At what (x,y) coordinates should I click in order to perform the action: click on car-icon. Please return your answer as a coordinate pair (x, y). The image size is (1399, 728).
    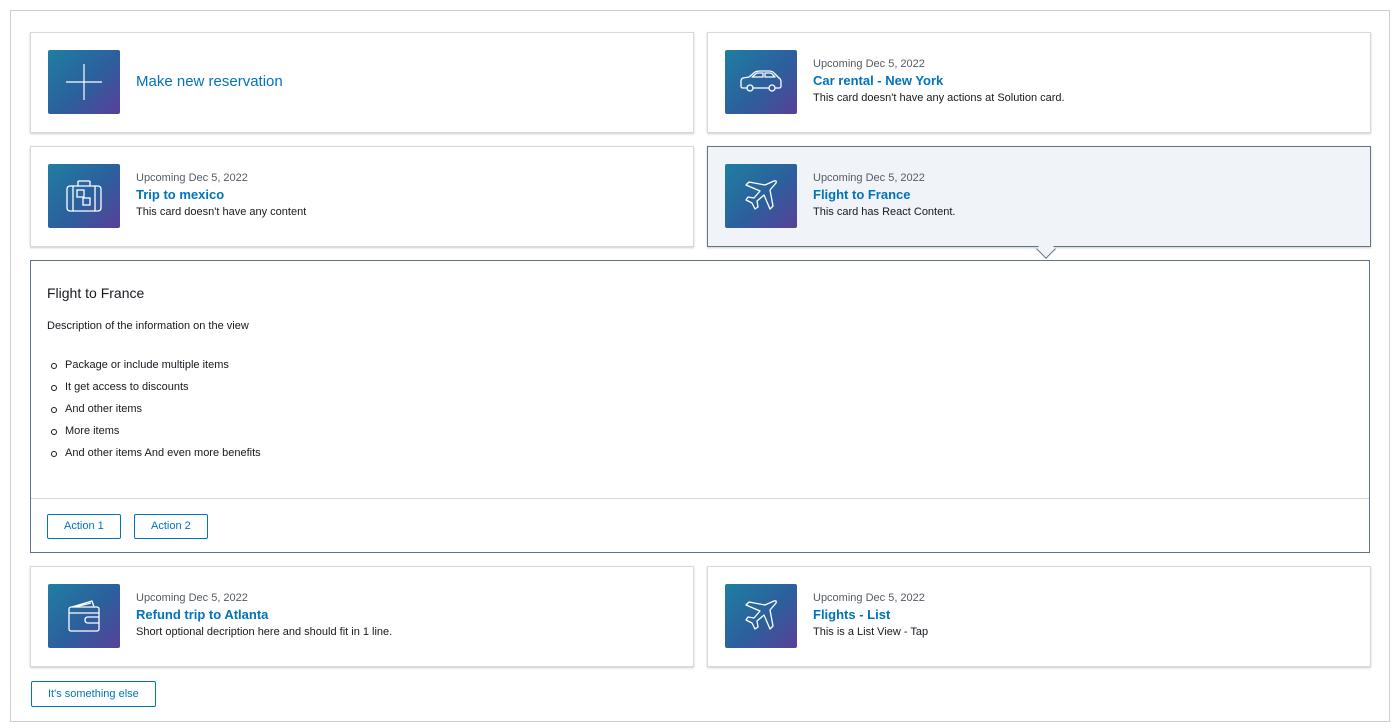
    Looking at the image, I should click on (761, 82).